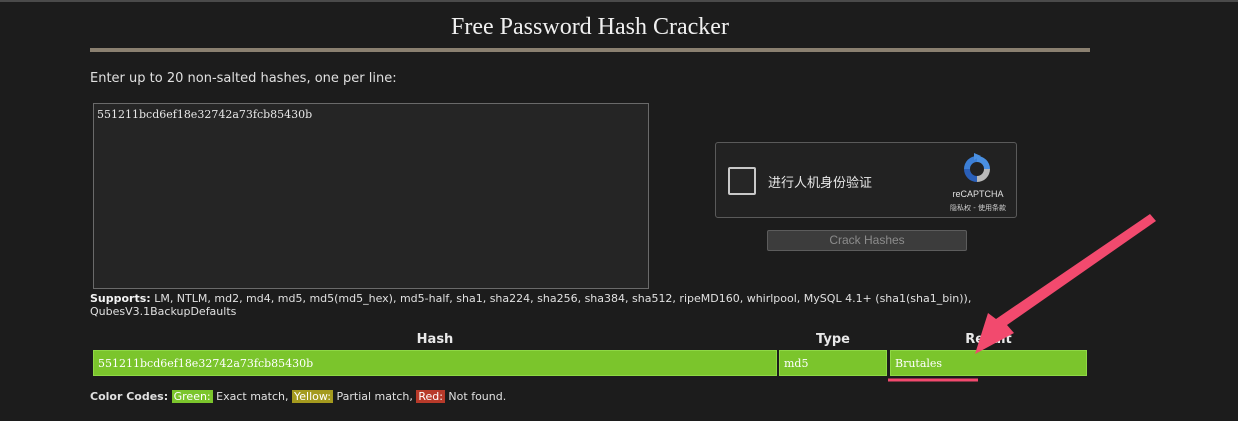  What do you see at coordinates (192, 396) in the screenshot?
I see `green-swatch: Green:` at bounding box center [192, 396].